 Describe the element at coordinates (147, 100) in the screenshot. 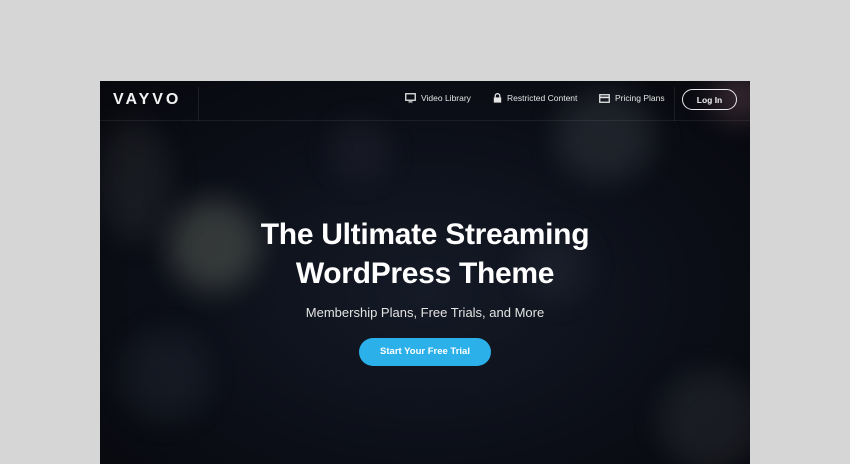

I see `site-logo: VAYVO` at that location.